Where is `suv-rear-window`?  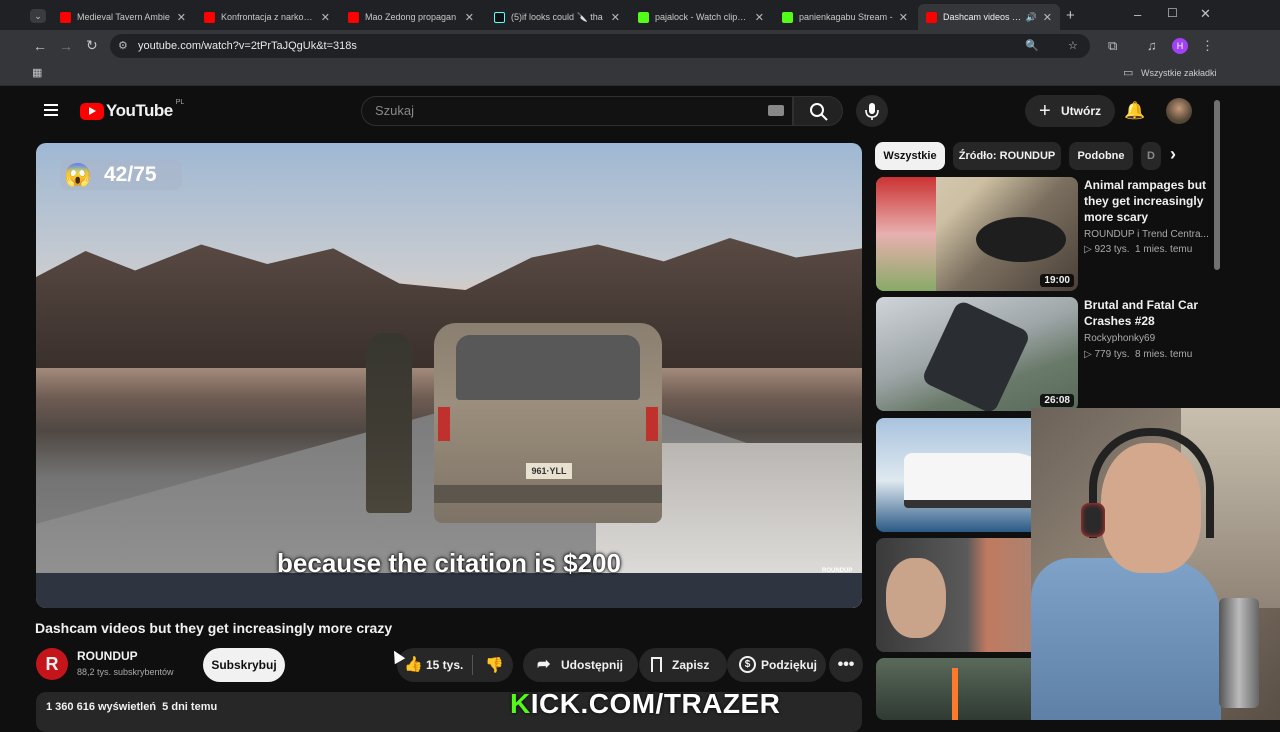
suv-rear-window is located at coordinates (548, 367).